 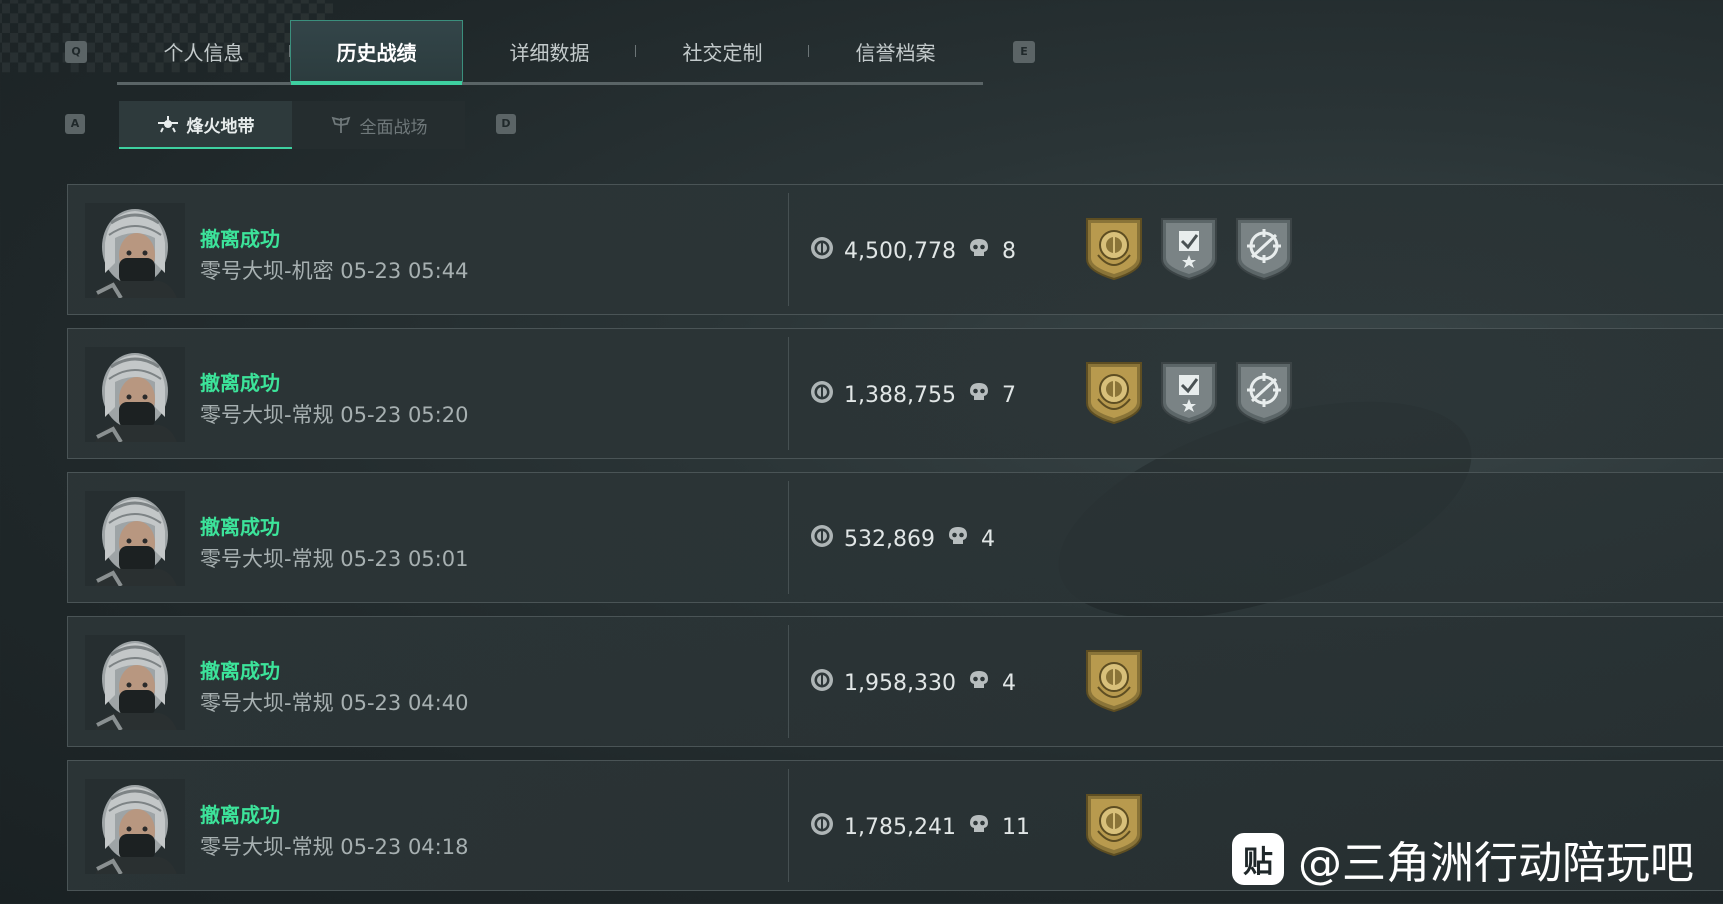 What do you see at coordinates (1008, 395) in the screenshot?
I see `kill-count: 7` at bounding box center [1008, 395].